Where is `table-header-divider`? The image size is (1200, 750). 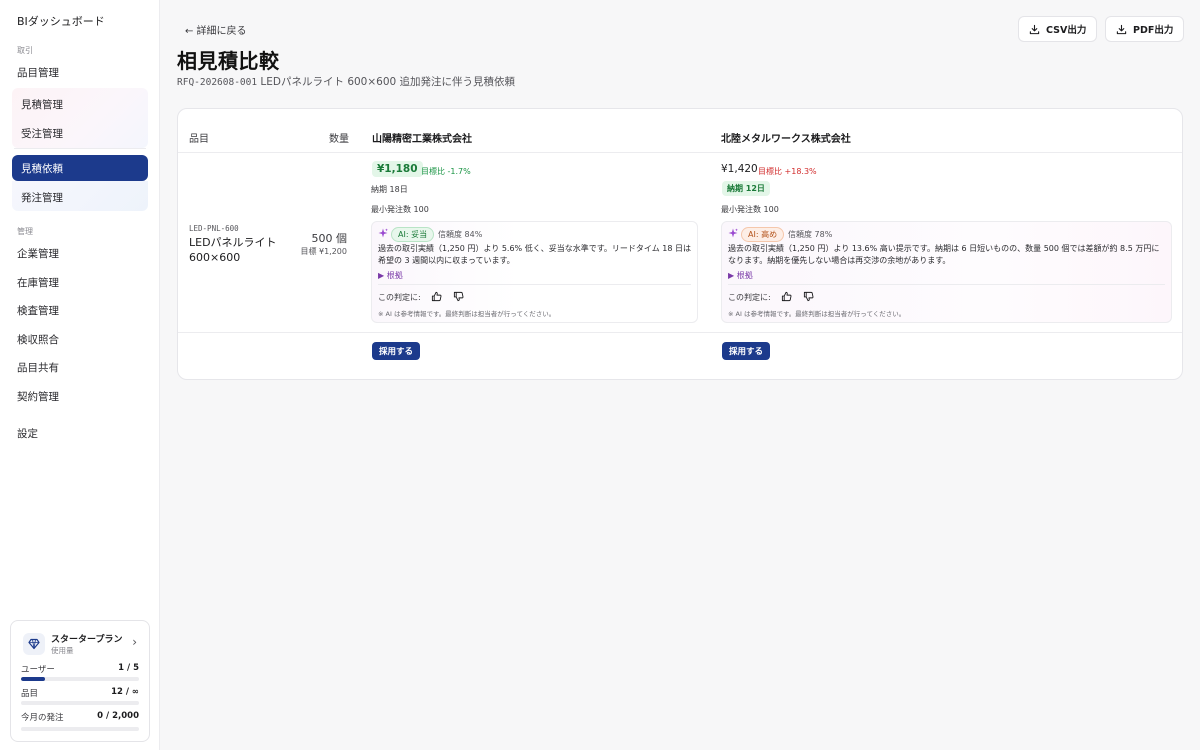 table-header-divider is located at coordinates (680, 152).